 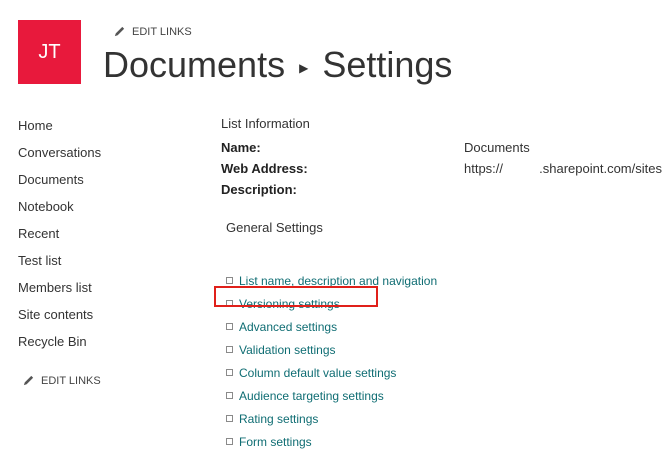 What do you see at coordinates (162, 31) in the screenshot?
I see `edit-links-top-label: EDIT LINKS` at bounding box center [162, 31].